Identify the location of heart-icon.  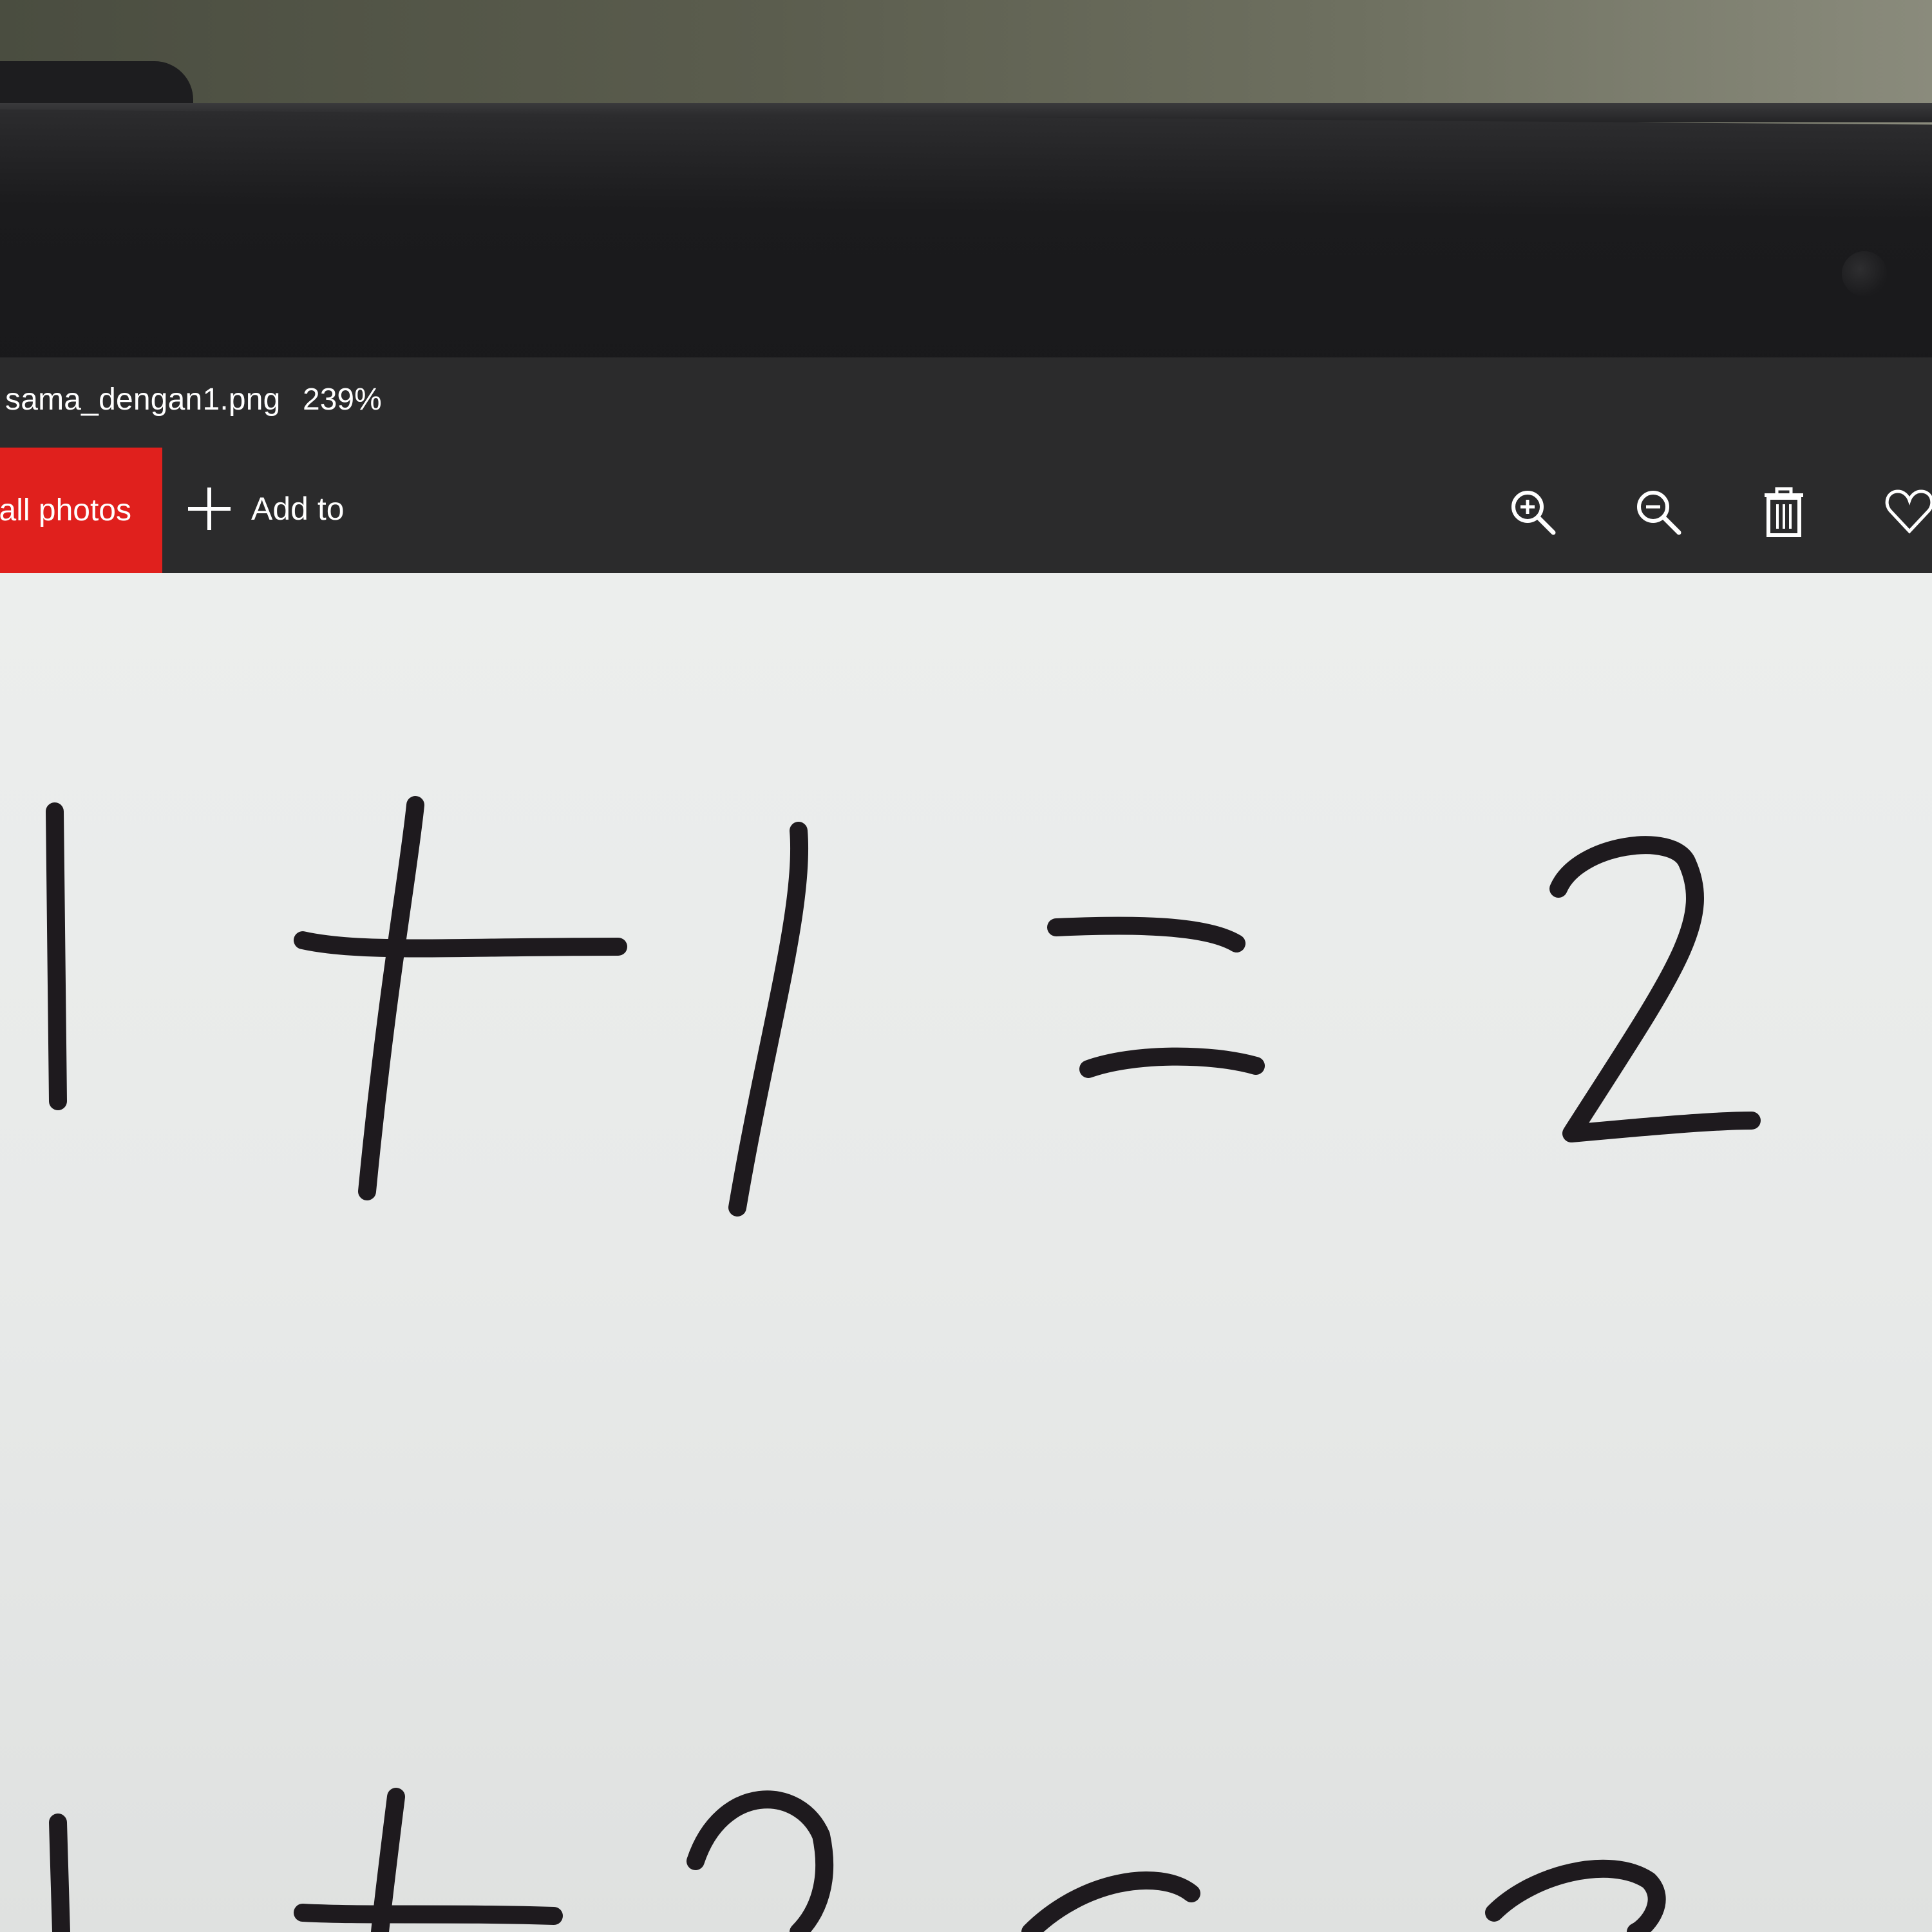
(1909, 512).